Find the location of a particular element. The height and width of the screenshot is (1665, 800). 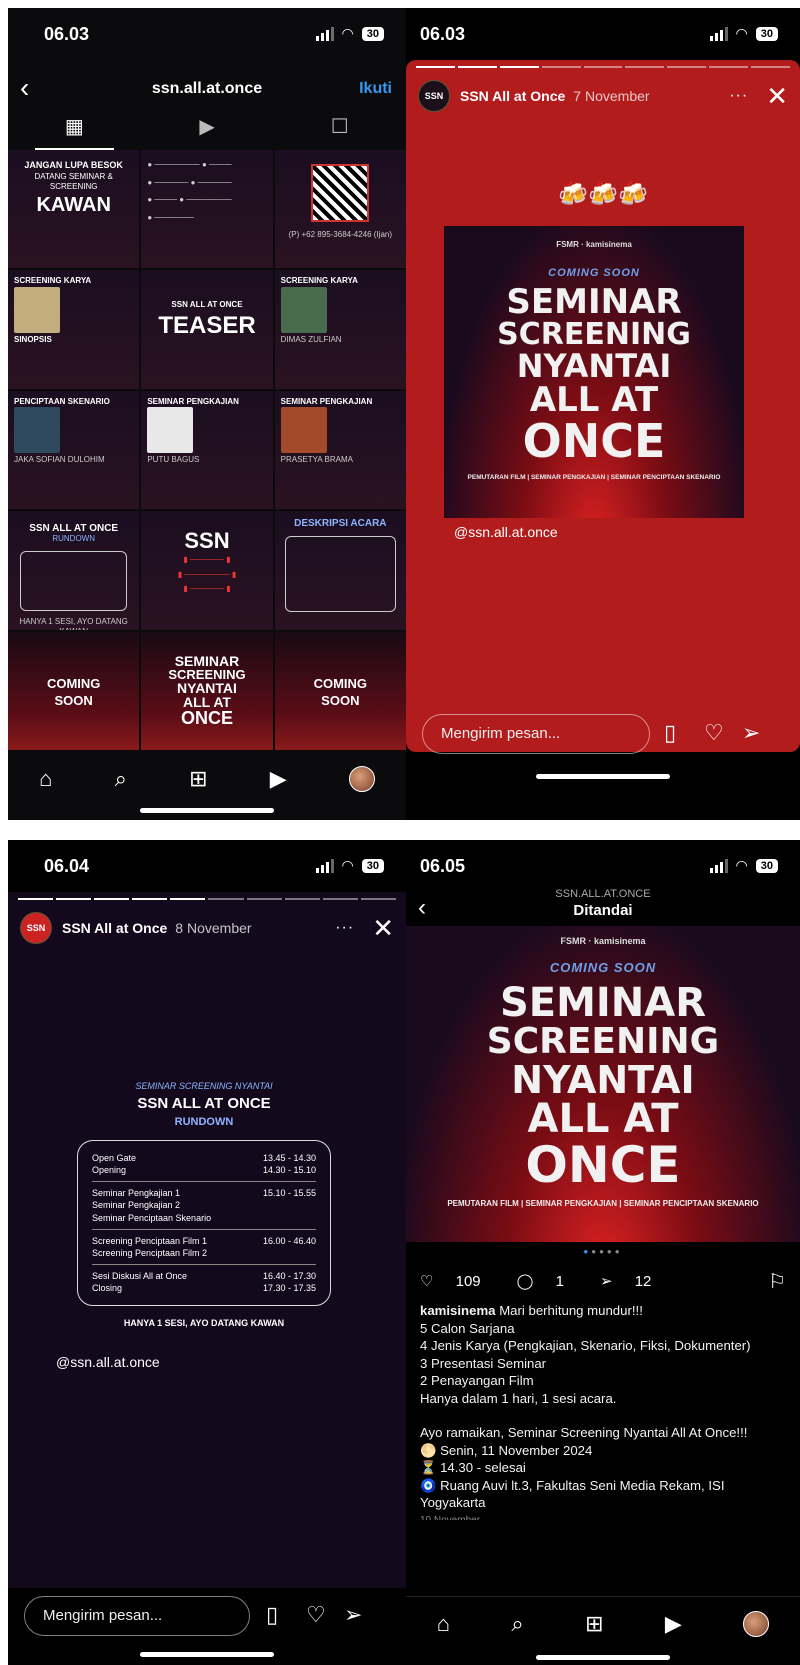

story-header: SSN SSN All at Once 8 November ··· ✕ is located at coordinates (207, 928).